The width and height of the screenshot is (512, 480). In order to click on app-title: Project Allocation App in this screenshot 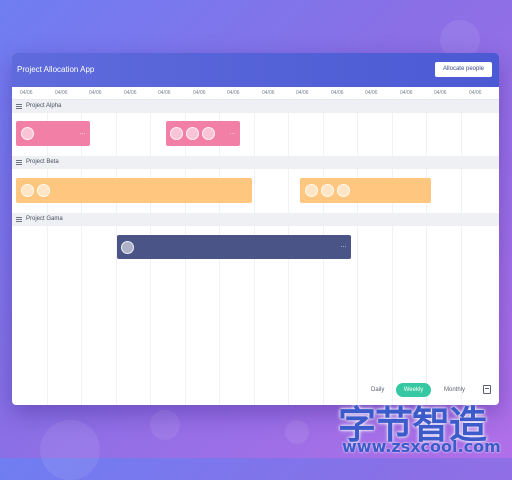, I will do `click(56, 69)`.